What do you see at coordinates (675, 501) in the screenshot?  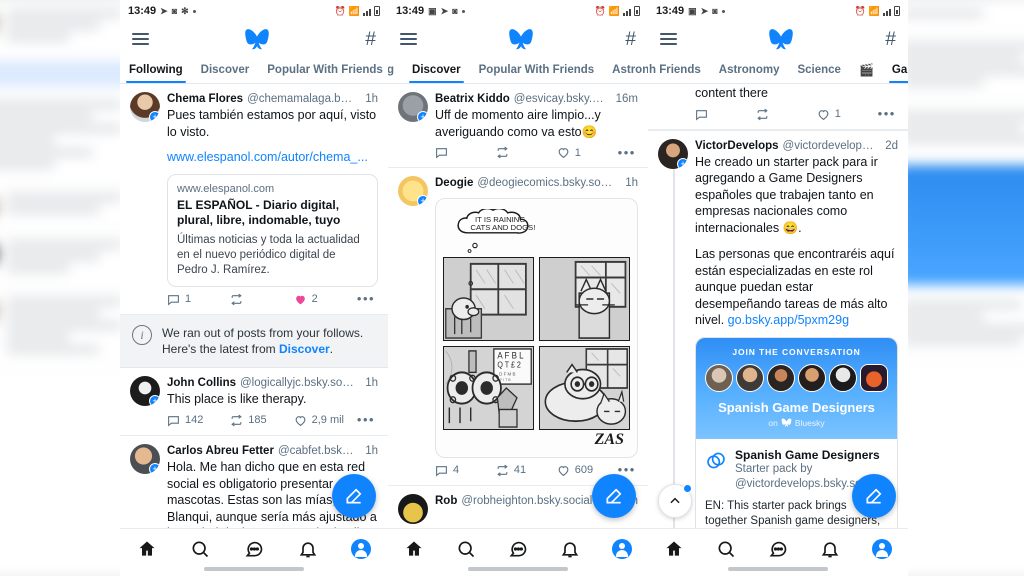 I see `scroll-to-top-button` at bounding box center [675, 501].